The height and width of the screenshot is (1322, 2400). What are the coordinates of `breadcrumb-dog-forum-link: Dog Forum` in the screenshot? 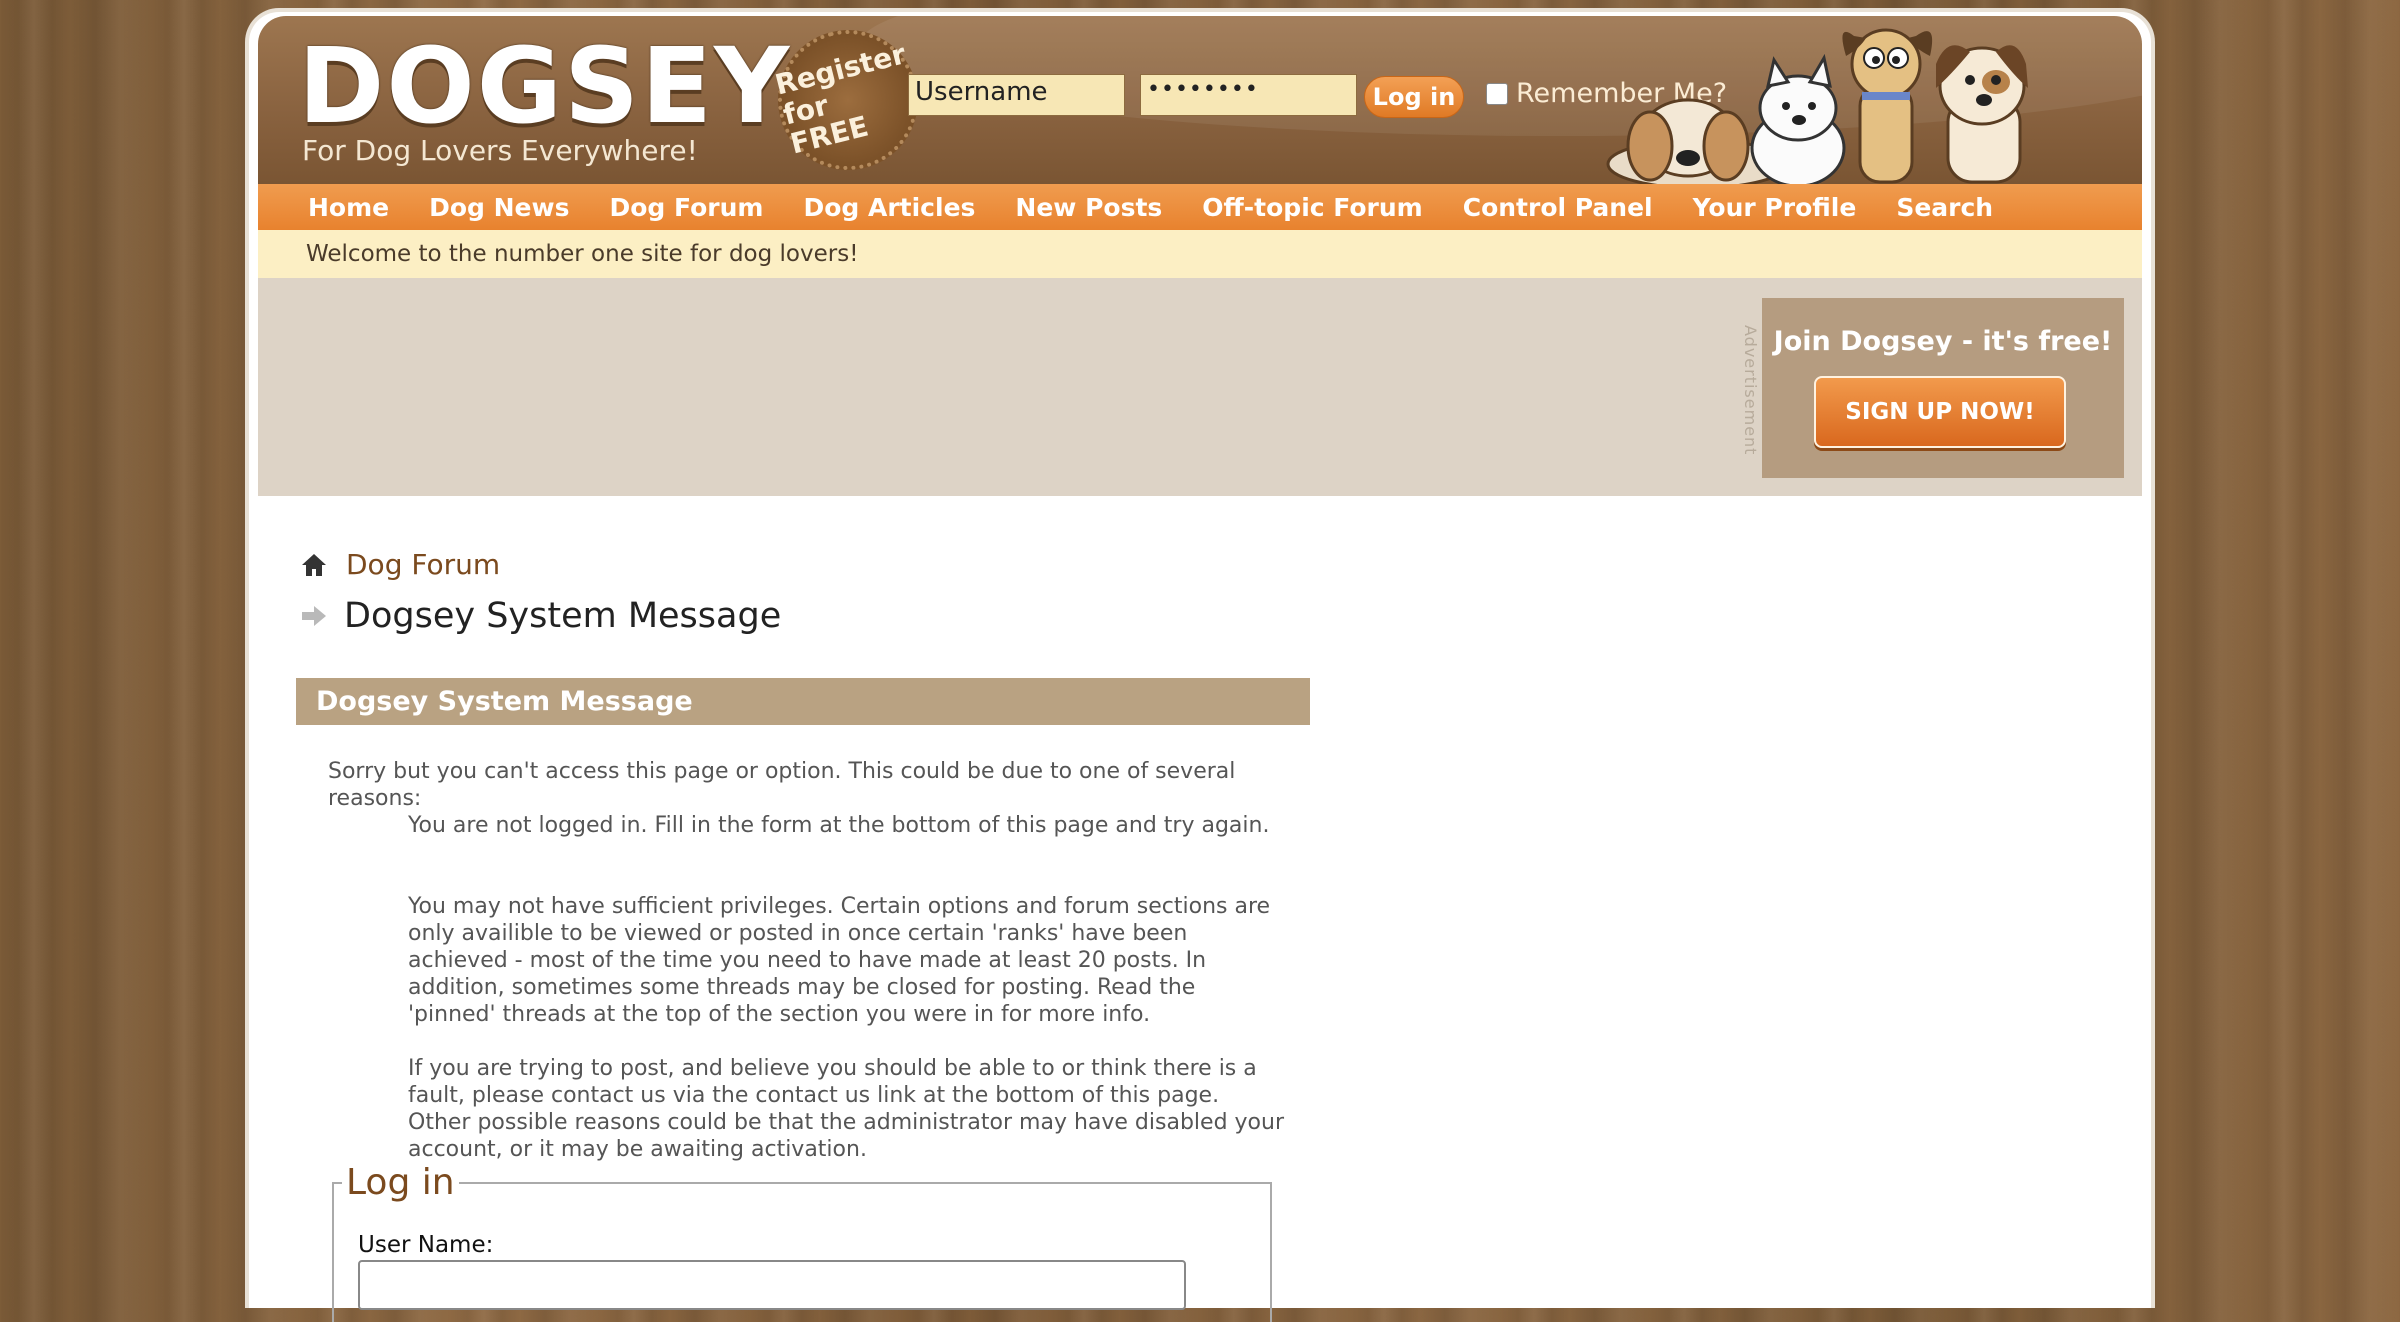 It's located at (423, 564).